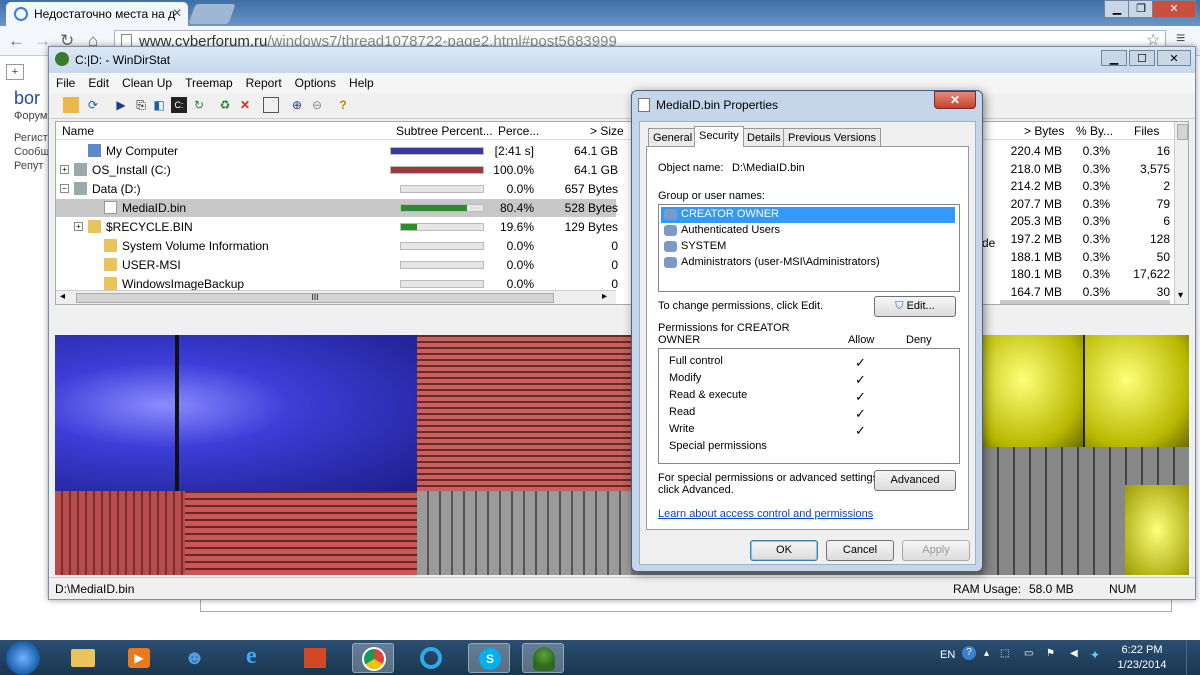  Describe the element at coordinates (1141, 9) in the screenshot. I see `restore-browser-button: ❐` at that location.